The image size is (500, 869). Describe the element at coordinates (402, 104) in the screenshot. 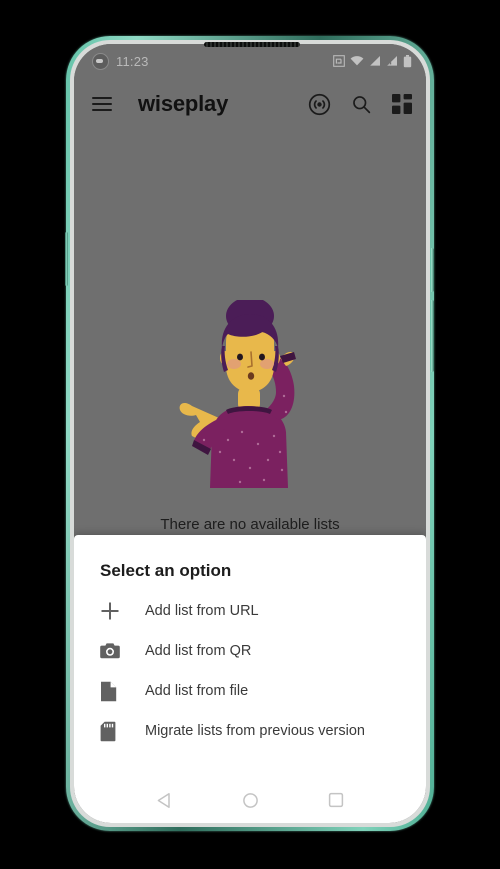

I see `grid-view-icon` at that location.